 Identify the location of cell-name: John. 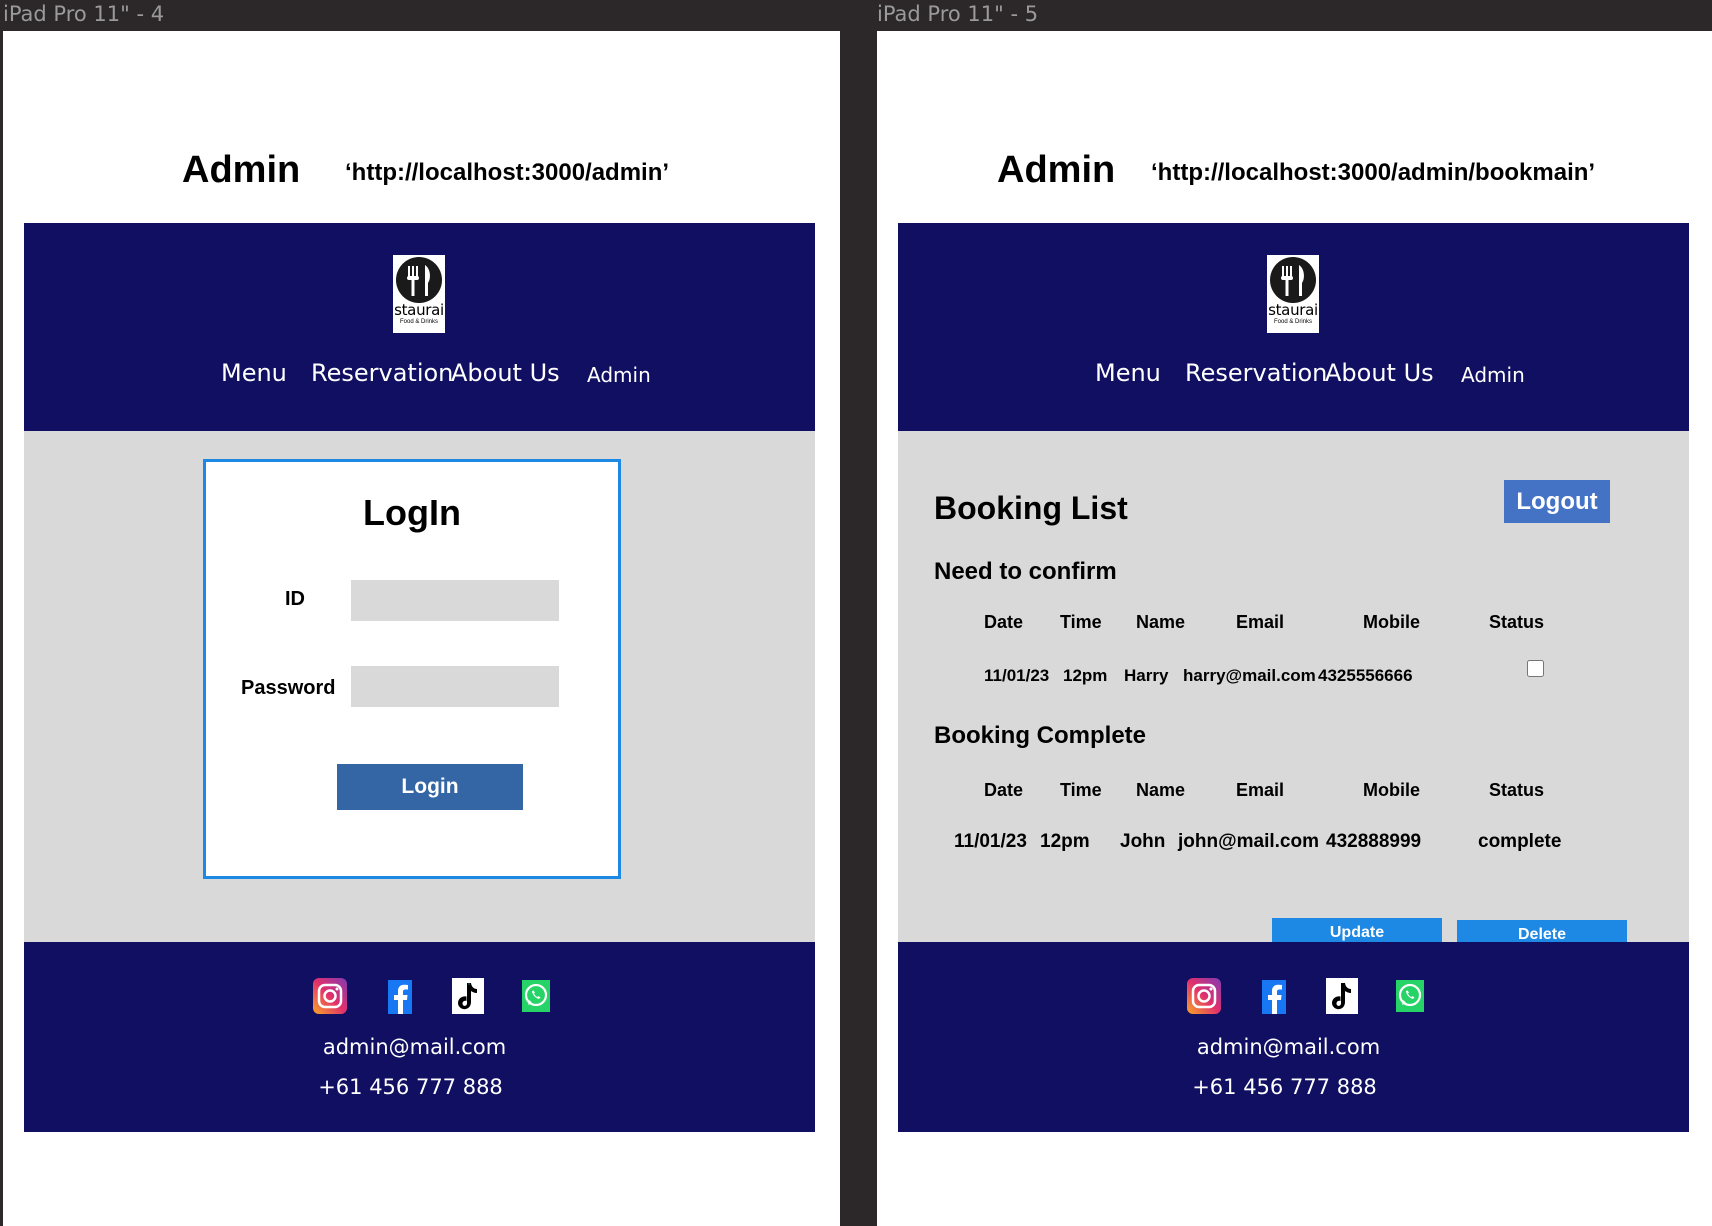
(1143, 841).